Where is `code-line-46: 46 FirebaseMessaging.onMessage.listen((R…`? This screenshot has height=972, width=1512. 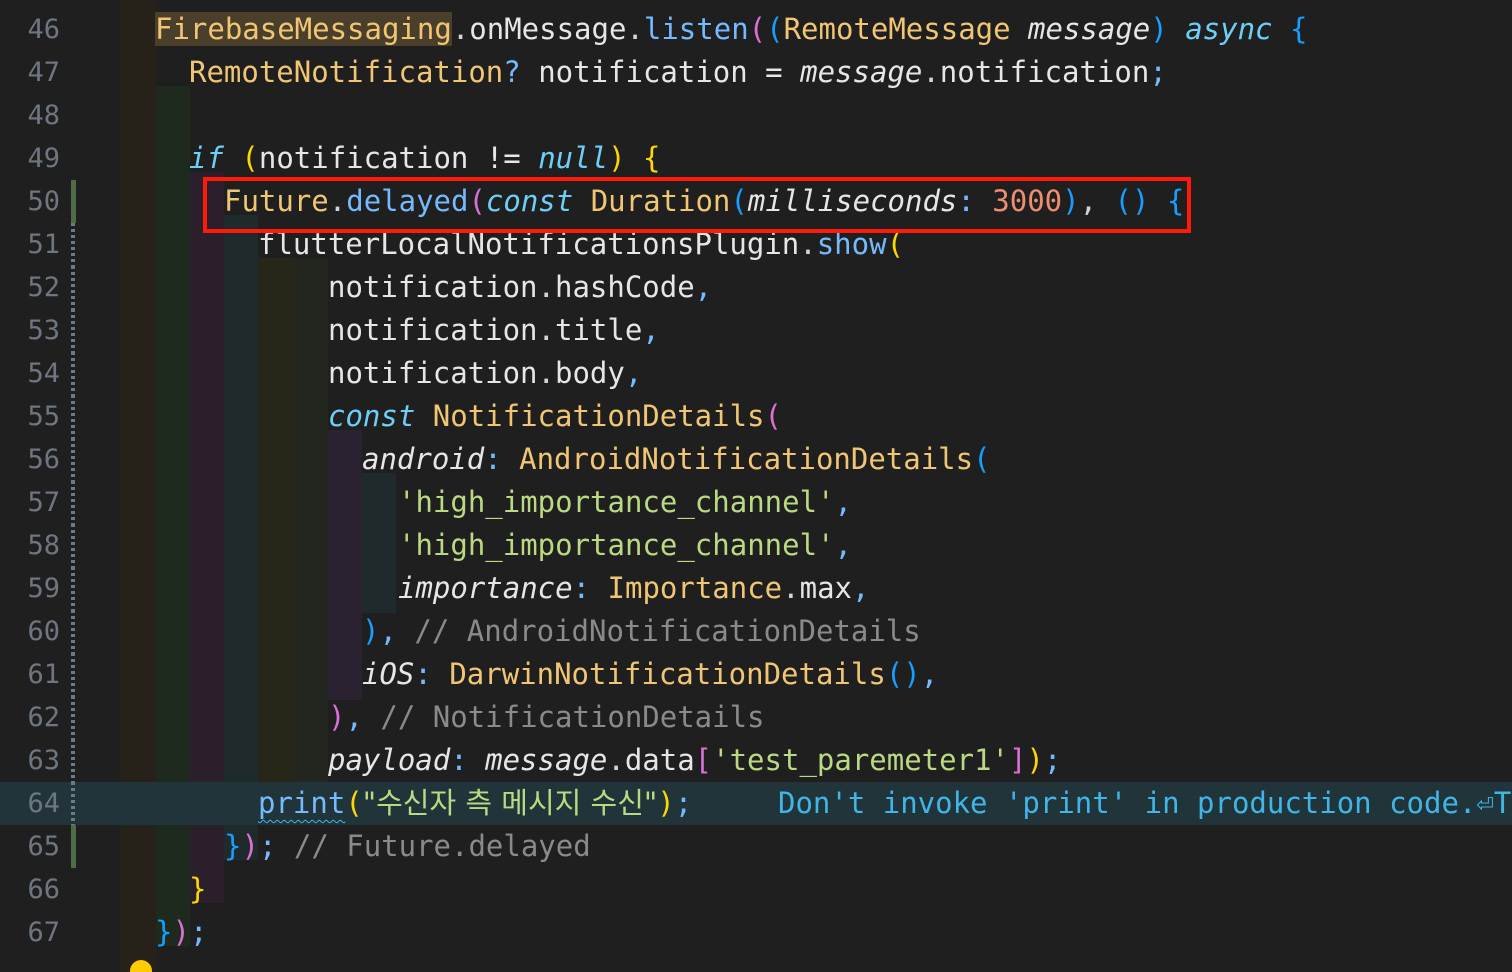
code-line-46: 46 FirebaseMessaging.onMessage.listen((R… is located at coordinates (756, 29).